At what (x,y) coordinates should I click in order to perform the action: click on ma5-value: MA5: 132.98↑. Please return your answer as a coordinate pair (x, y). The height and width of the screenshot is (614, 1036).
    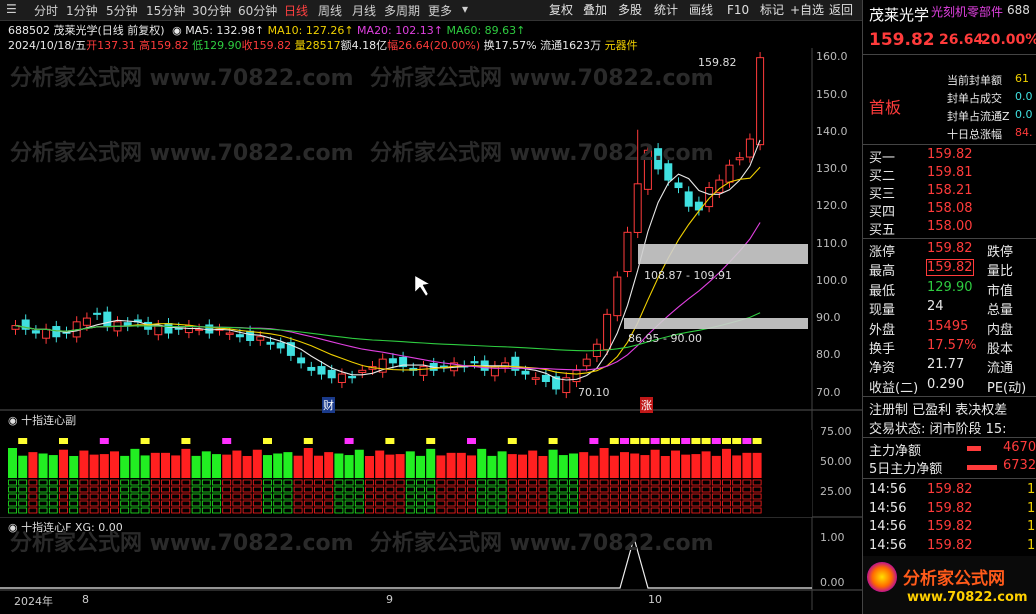
    Looking at the image, I should click on (225, 30).